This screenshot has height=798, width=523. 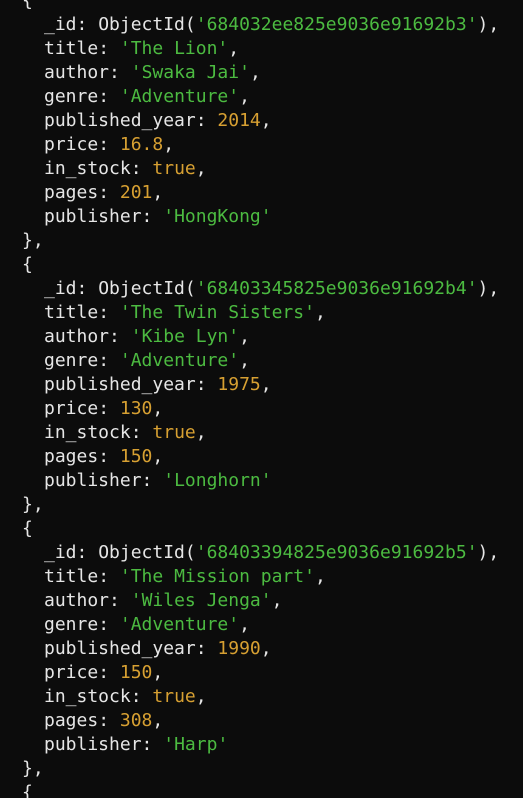 I want to click on field-row-pages: pages: 201,, so click(x=104, y=192).